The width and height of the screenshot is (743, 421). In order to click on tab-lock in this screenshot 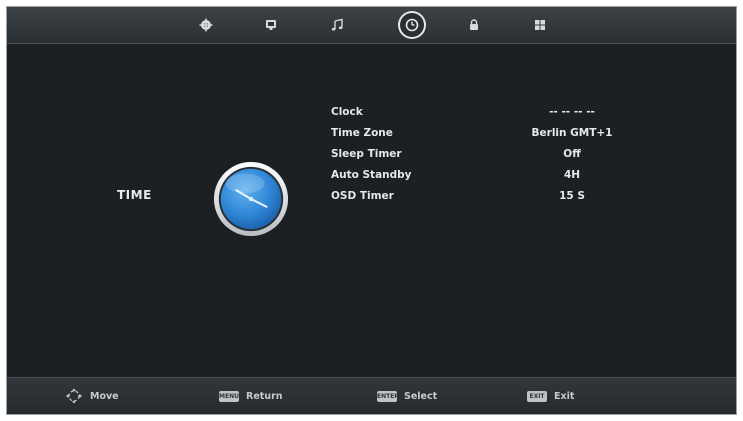, I will do `click(474, 25)`.